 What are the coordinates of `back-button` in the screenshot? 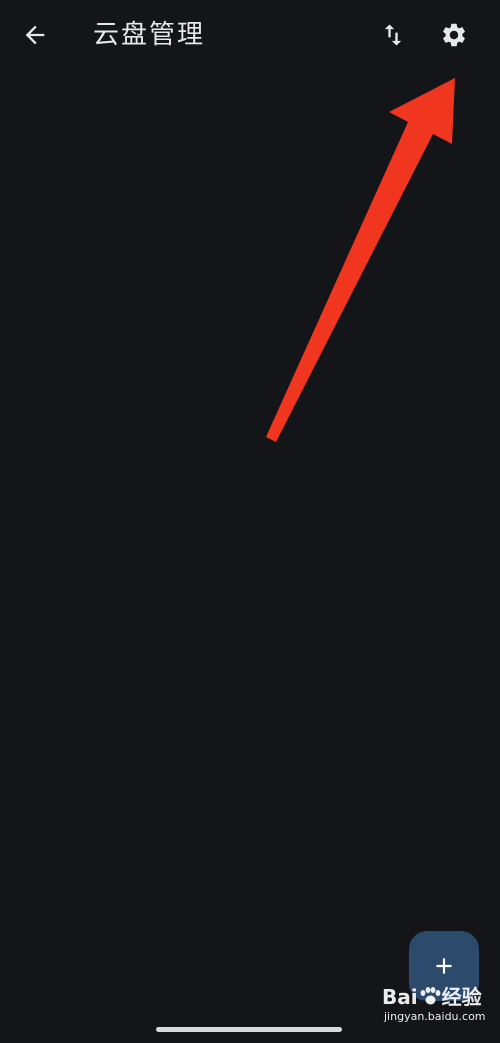 It's located at (35, 35).